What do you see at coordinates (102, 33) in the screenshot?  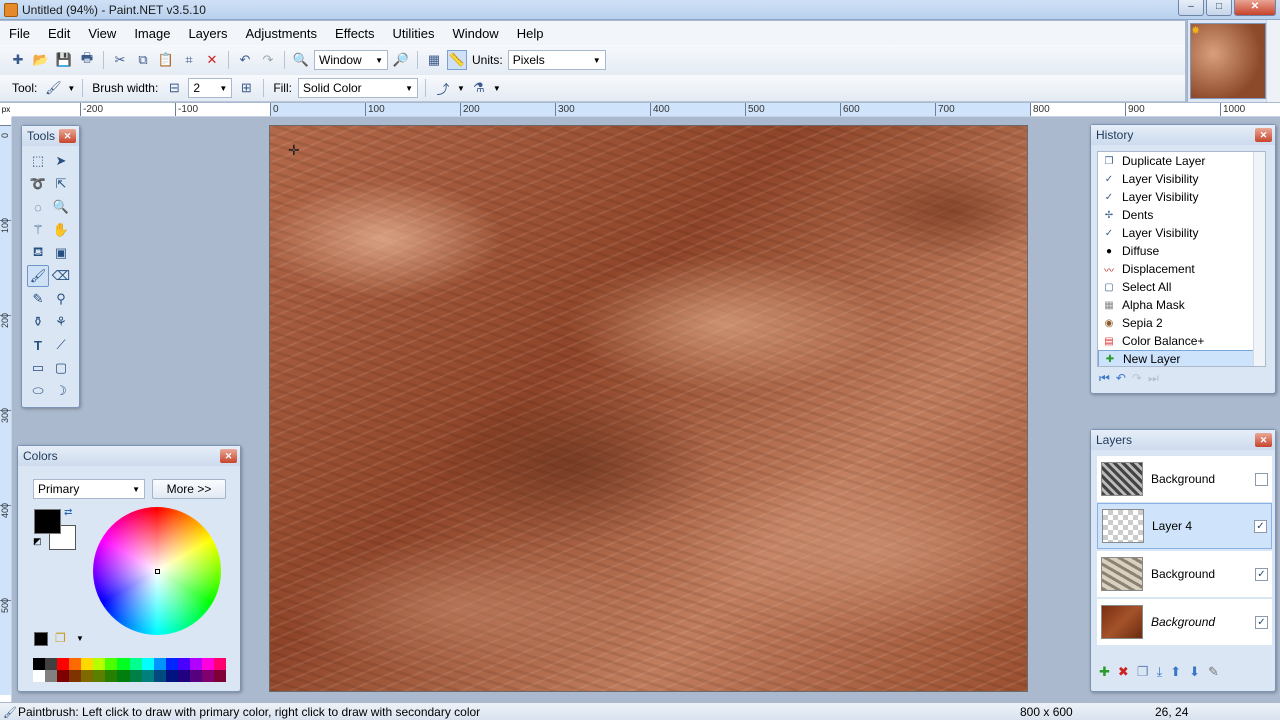 I see `menu-view: View` at bounding box center [102, 33].